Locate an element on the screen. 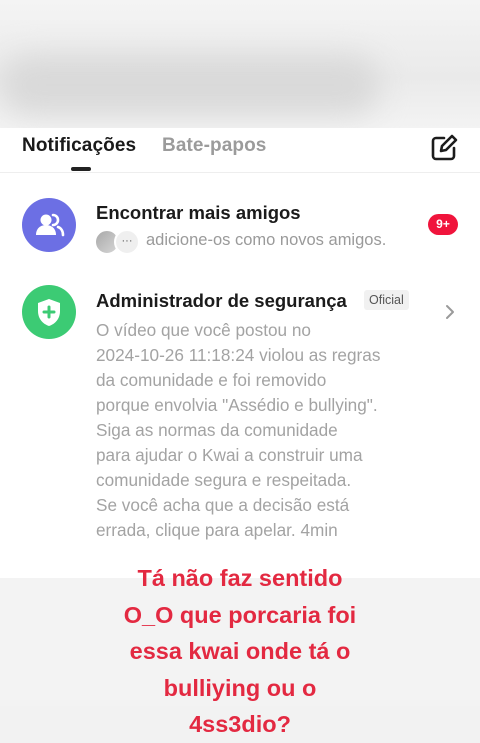  message-line: Se você acha que a decisão está is located at coordinates (223, 505).